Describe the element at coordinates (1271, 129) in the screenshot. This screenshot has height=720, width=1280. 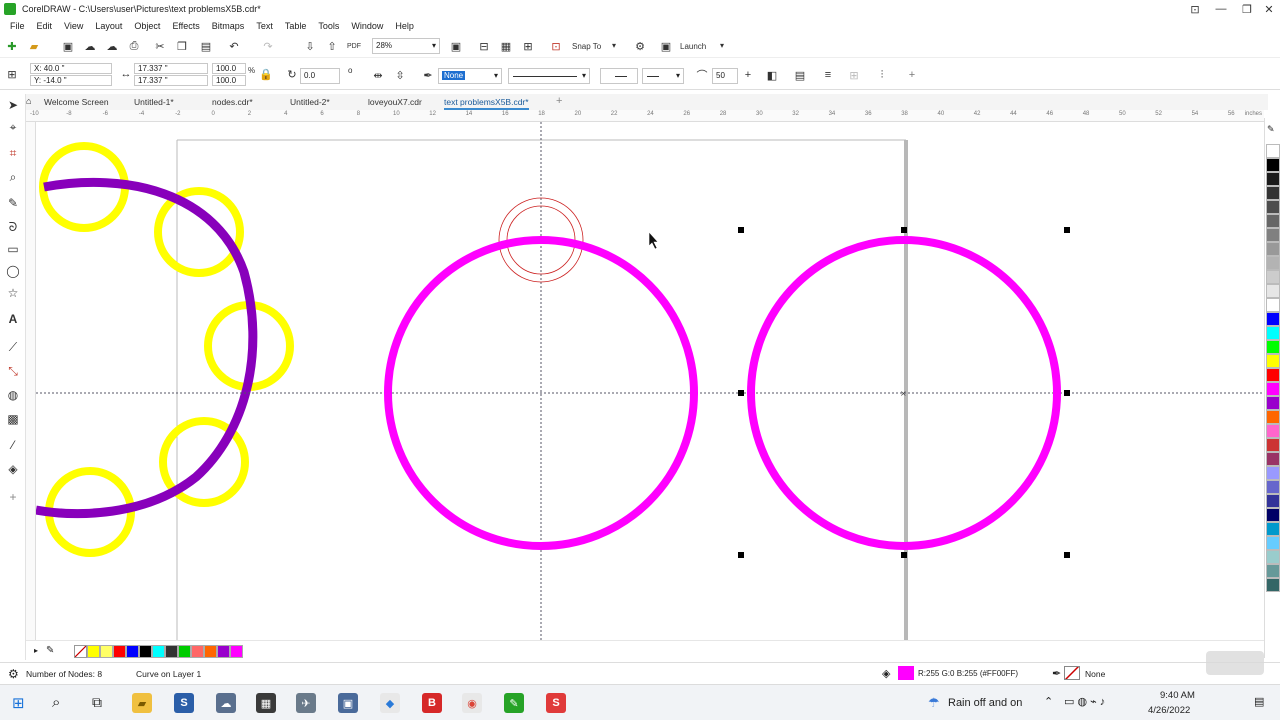
I see `palette-pen-icon: ✎` at that location.